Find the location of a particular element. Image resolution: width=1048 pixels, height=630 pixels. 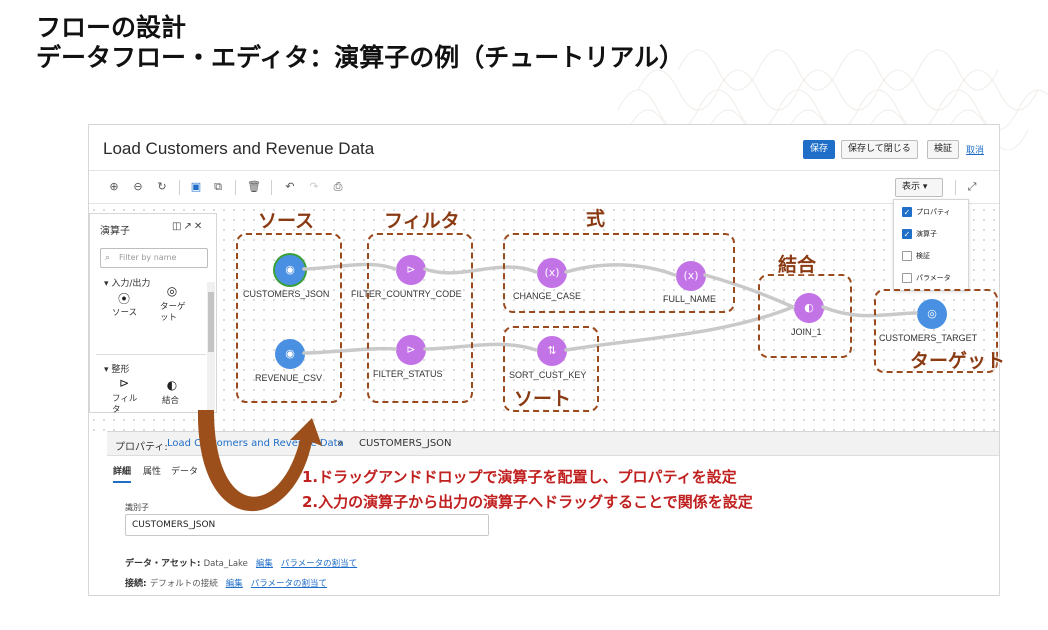

filter-placeholder: Filter by name is located at coordinates (148, 257).